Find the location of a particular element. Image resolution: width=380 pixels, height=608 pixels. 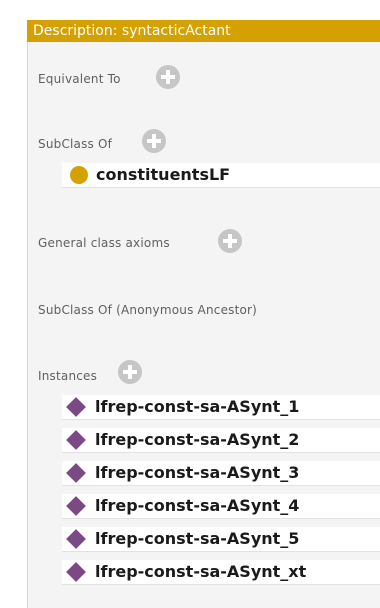

instance-label: lfrep-const-sa-ASynt_2 is located at coordinates (197, 439).